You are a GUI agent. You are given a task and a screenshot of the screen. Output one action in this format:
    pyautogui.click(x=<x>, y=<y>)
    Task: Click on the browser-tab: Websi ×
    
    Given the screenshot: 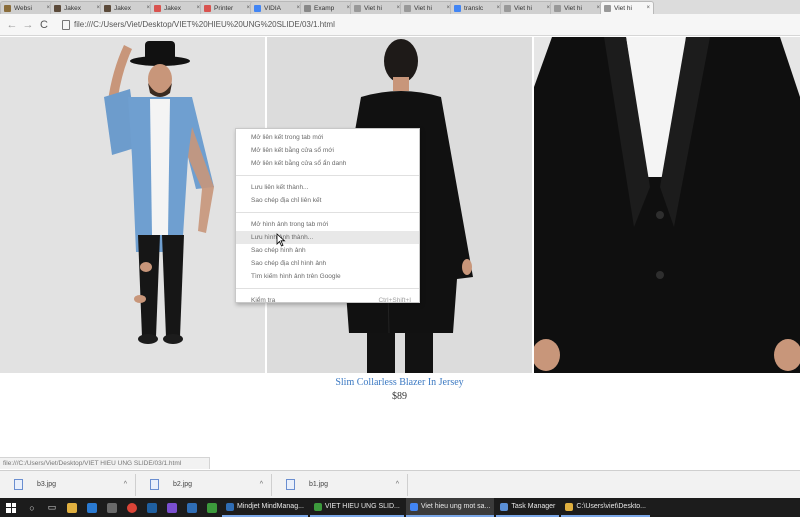 What is the action you would take?
    pyautogui.click(x=27, y=7)
    